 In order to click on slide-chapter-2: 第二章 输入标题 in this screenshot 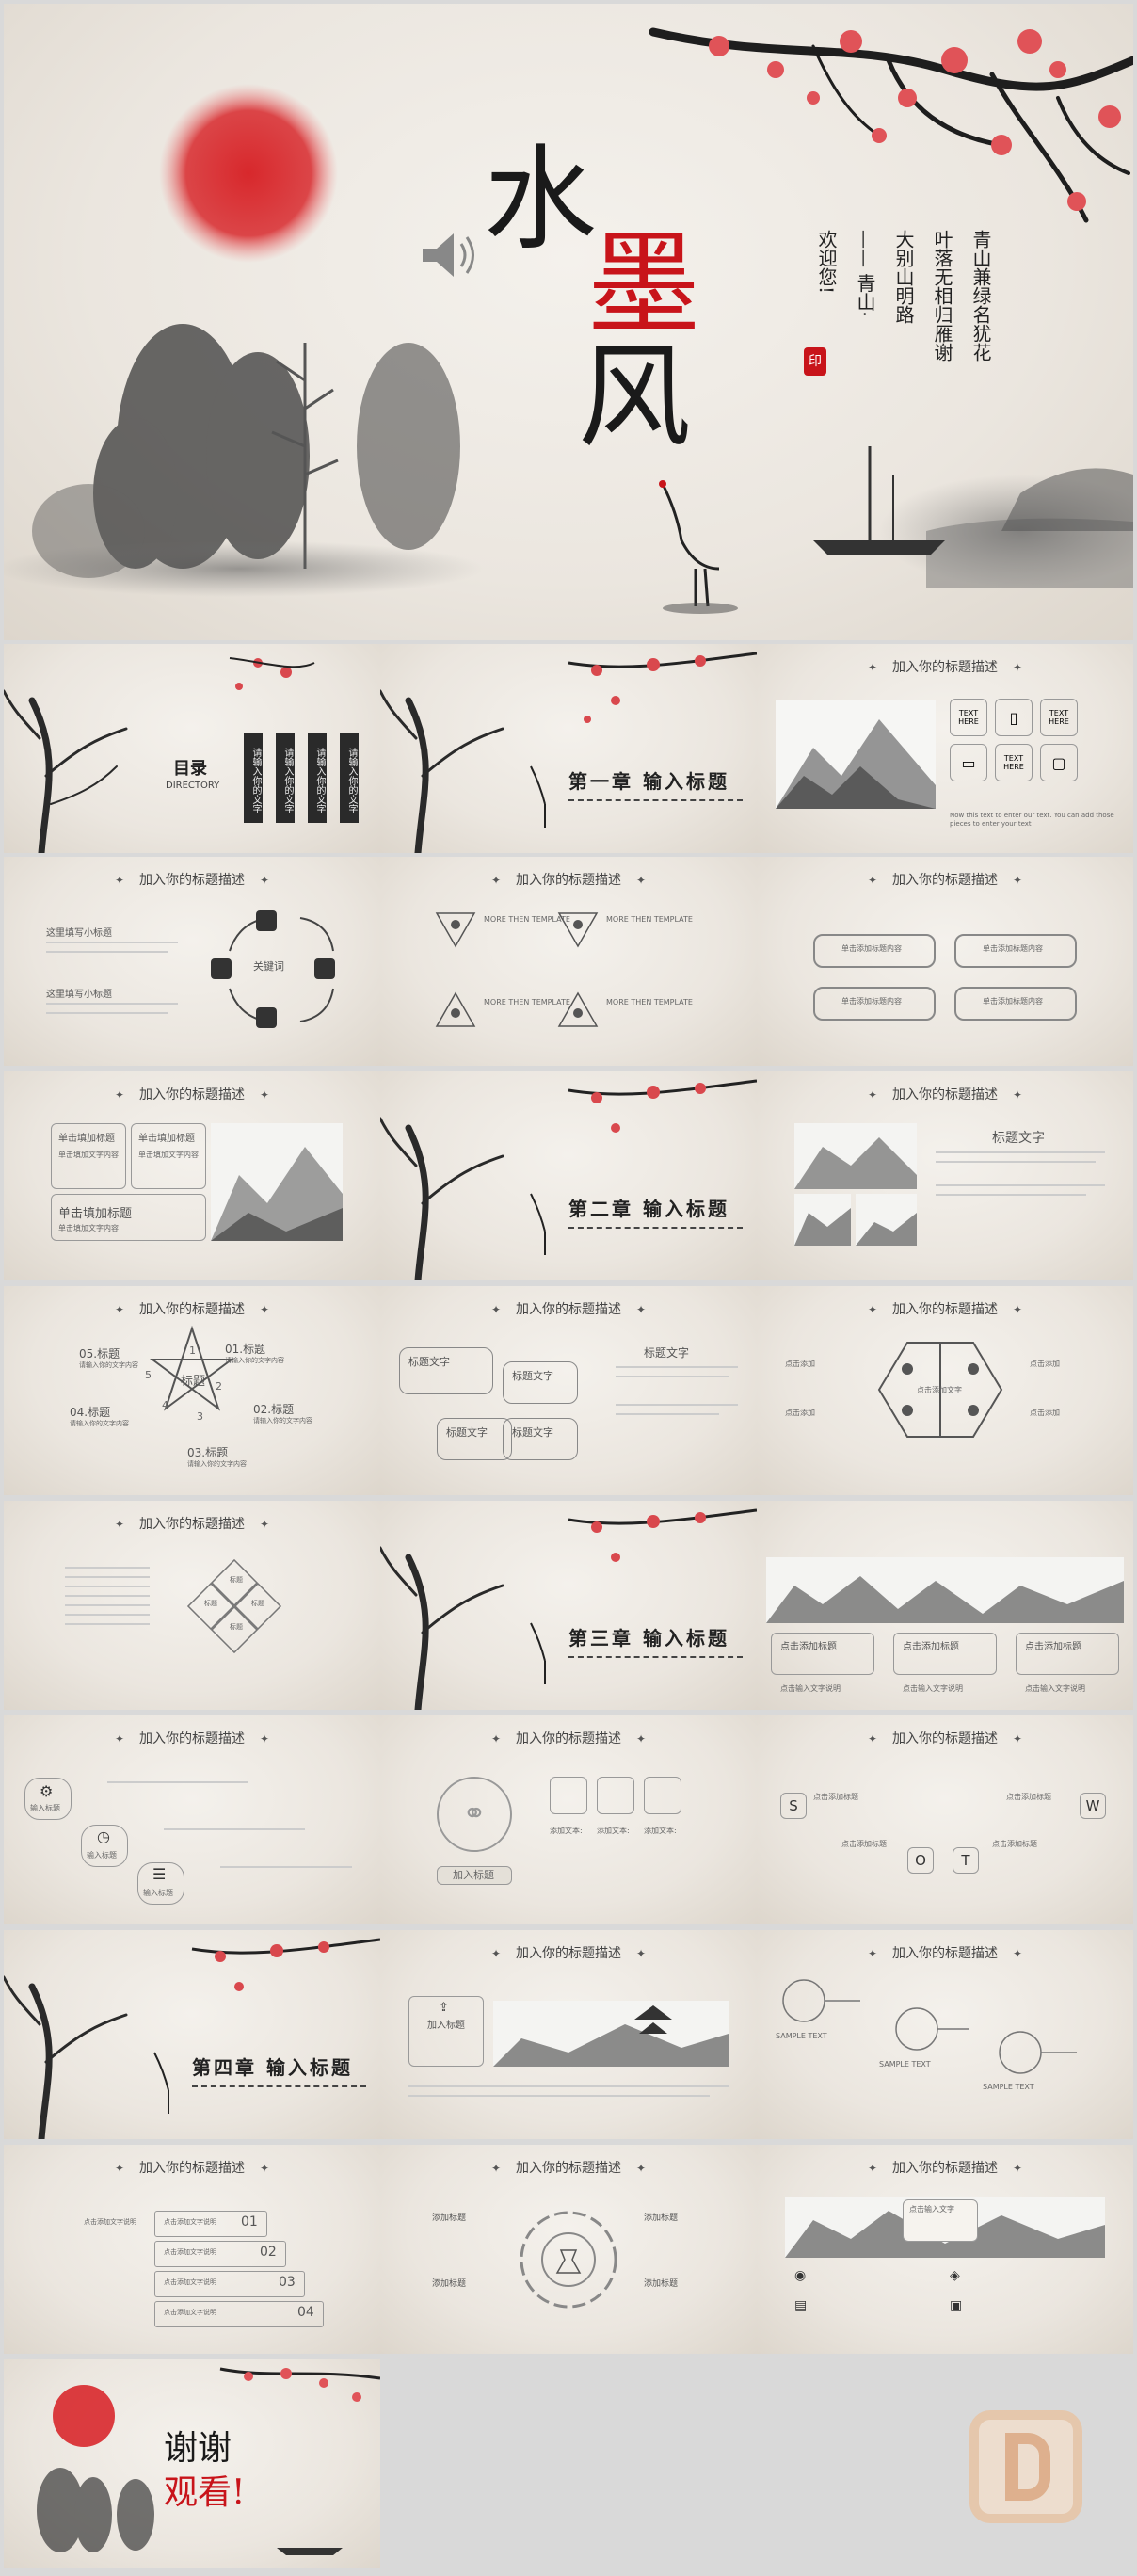, I will do `click(569, 1175)`.